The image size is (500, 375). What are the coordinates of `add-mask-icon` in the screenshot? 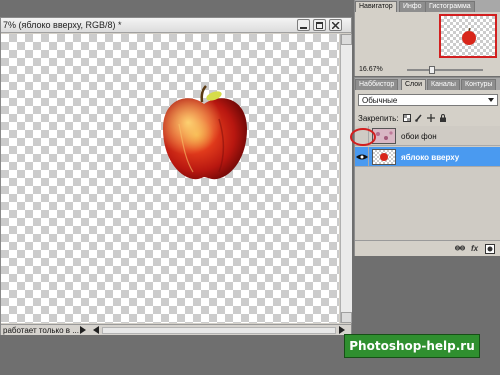 It's located at (490, 249).